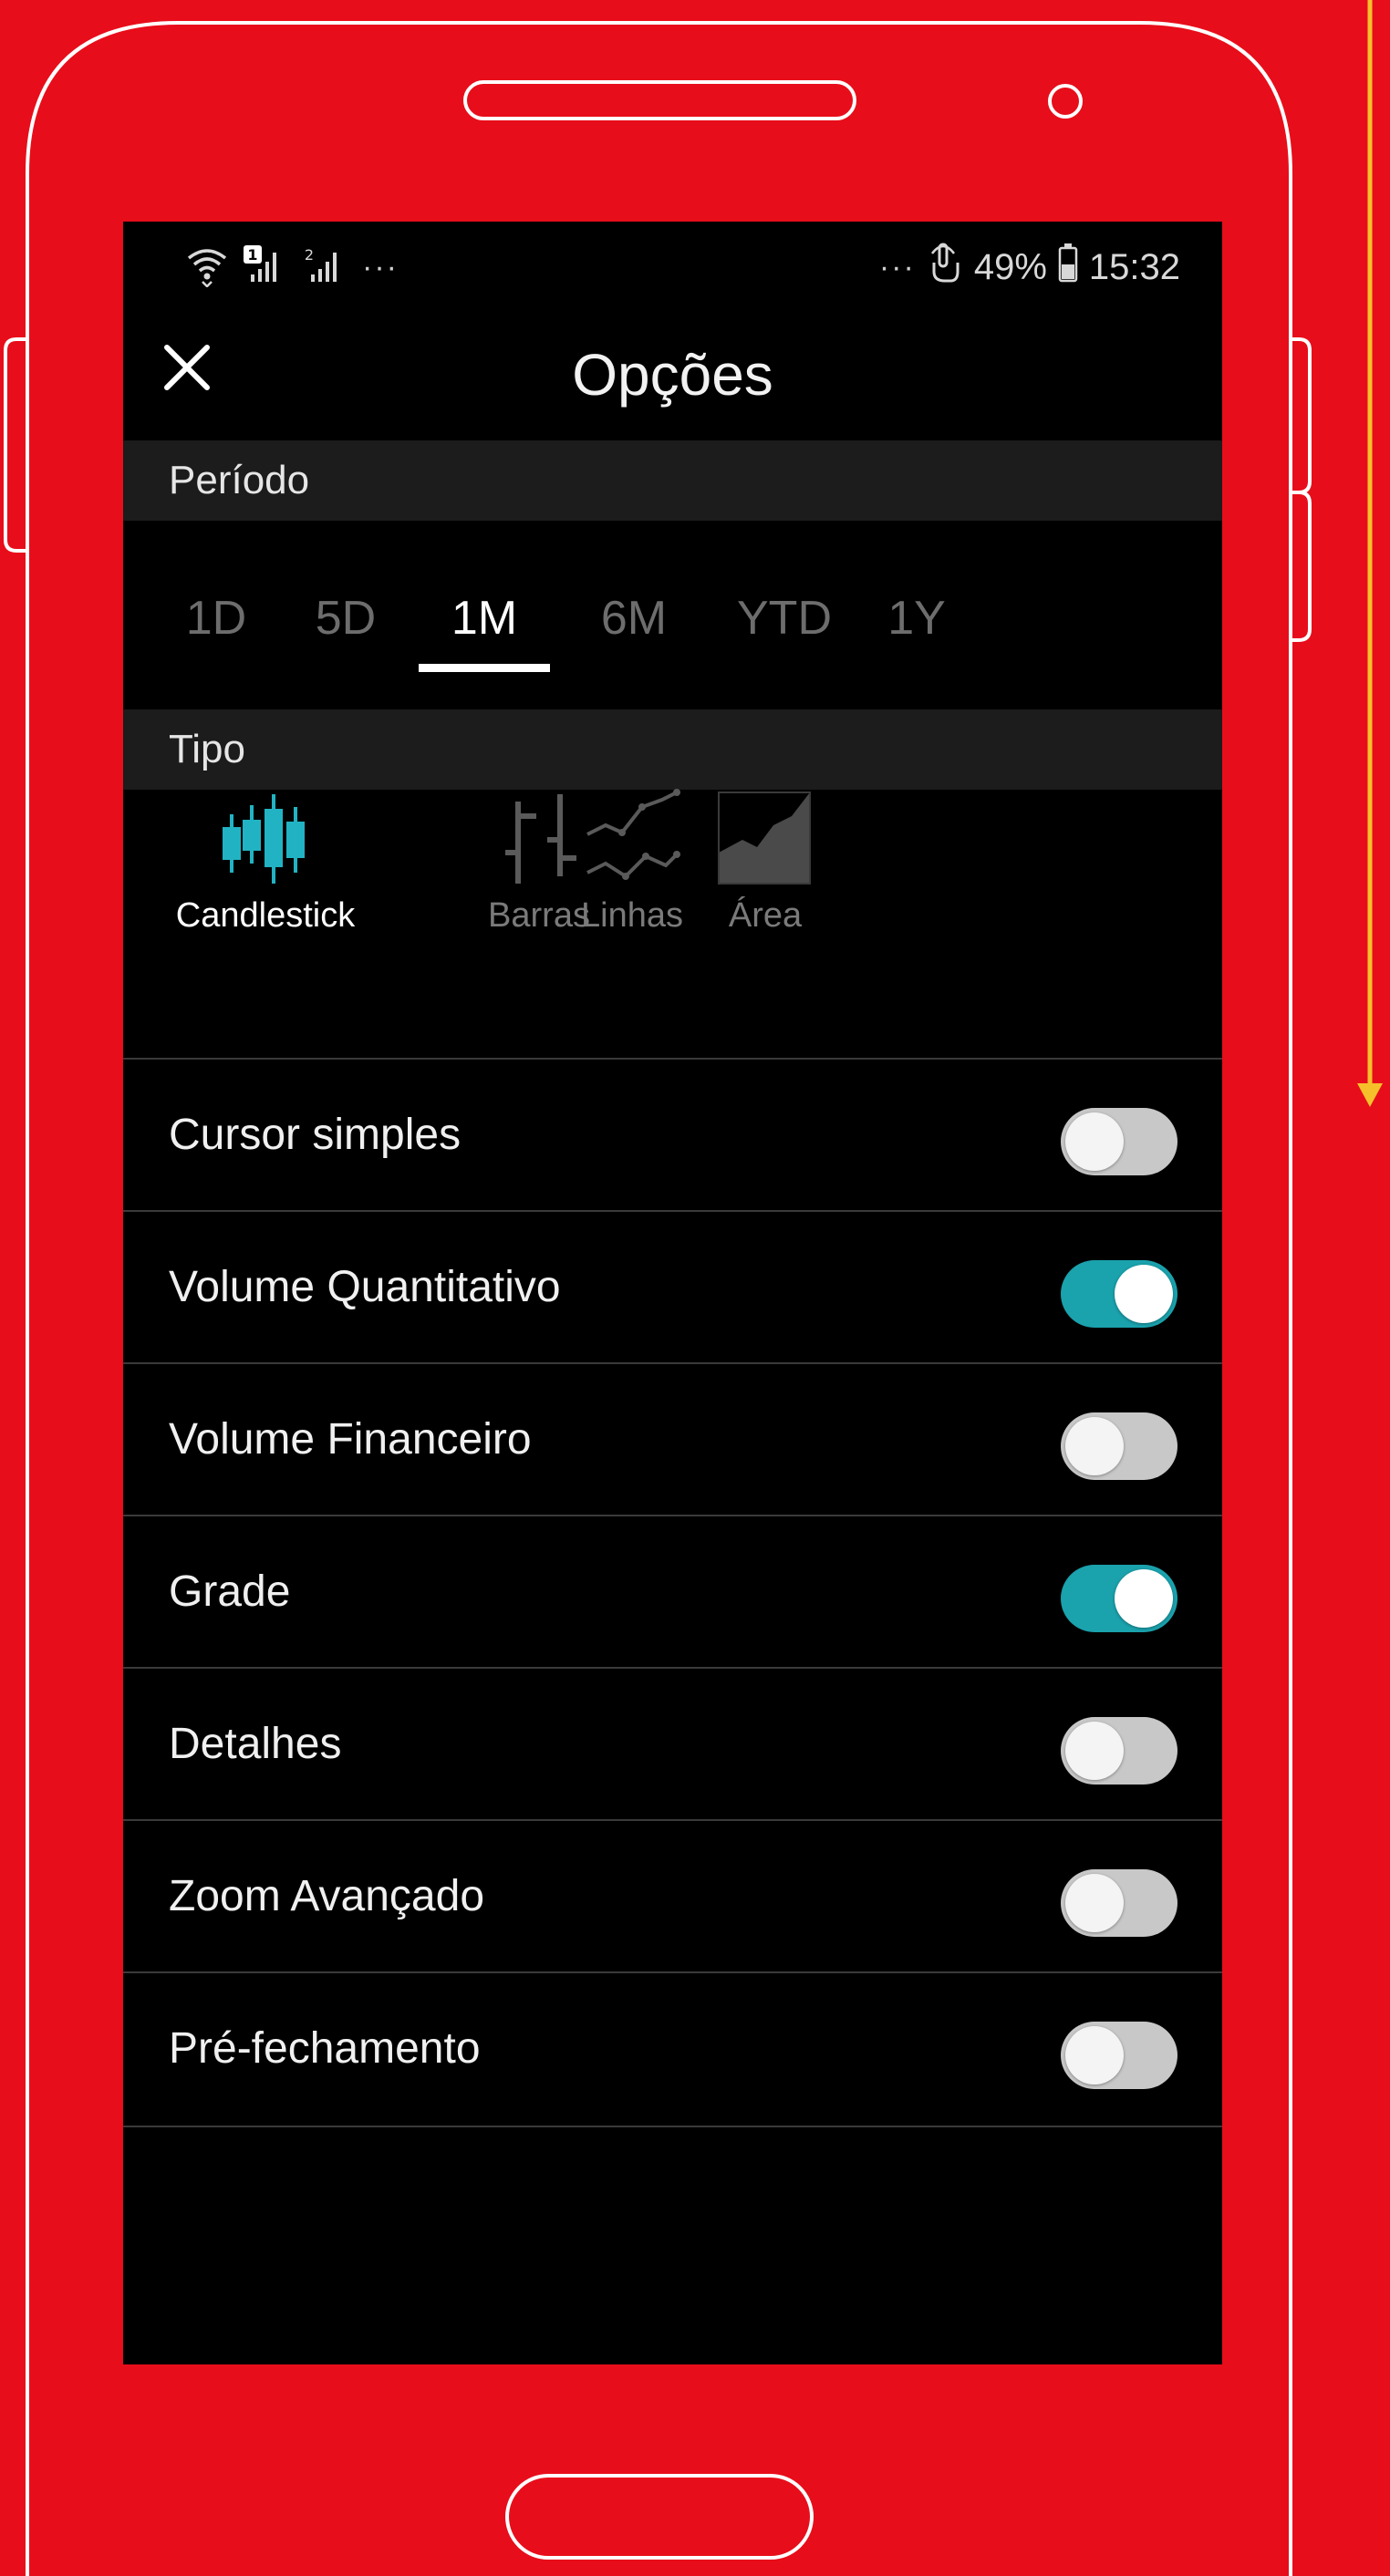  I want to click on chart-type-lines: Linhas, so click(632, 880).